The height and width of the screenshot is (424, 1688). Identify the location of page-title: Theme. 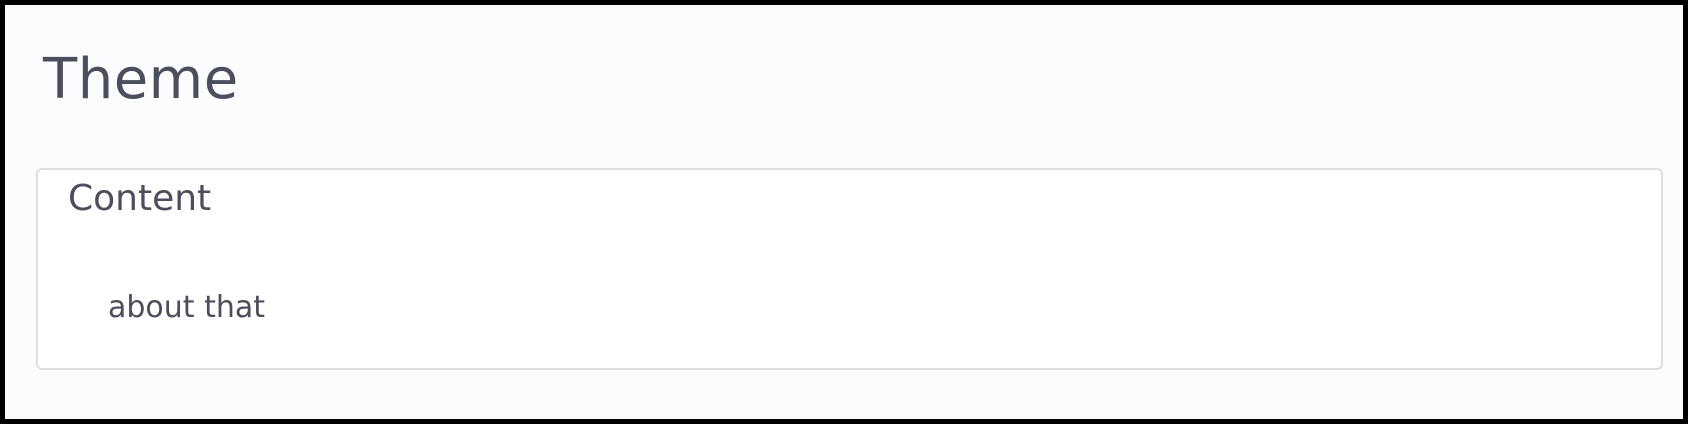
(141, 79).